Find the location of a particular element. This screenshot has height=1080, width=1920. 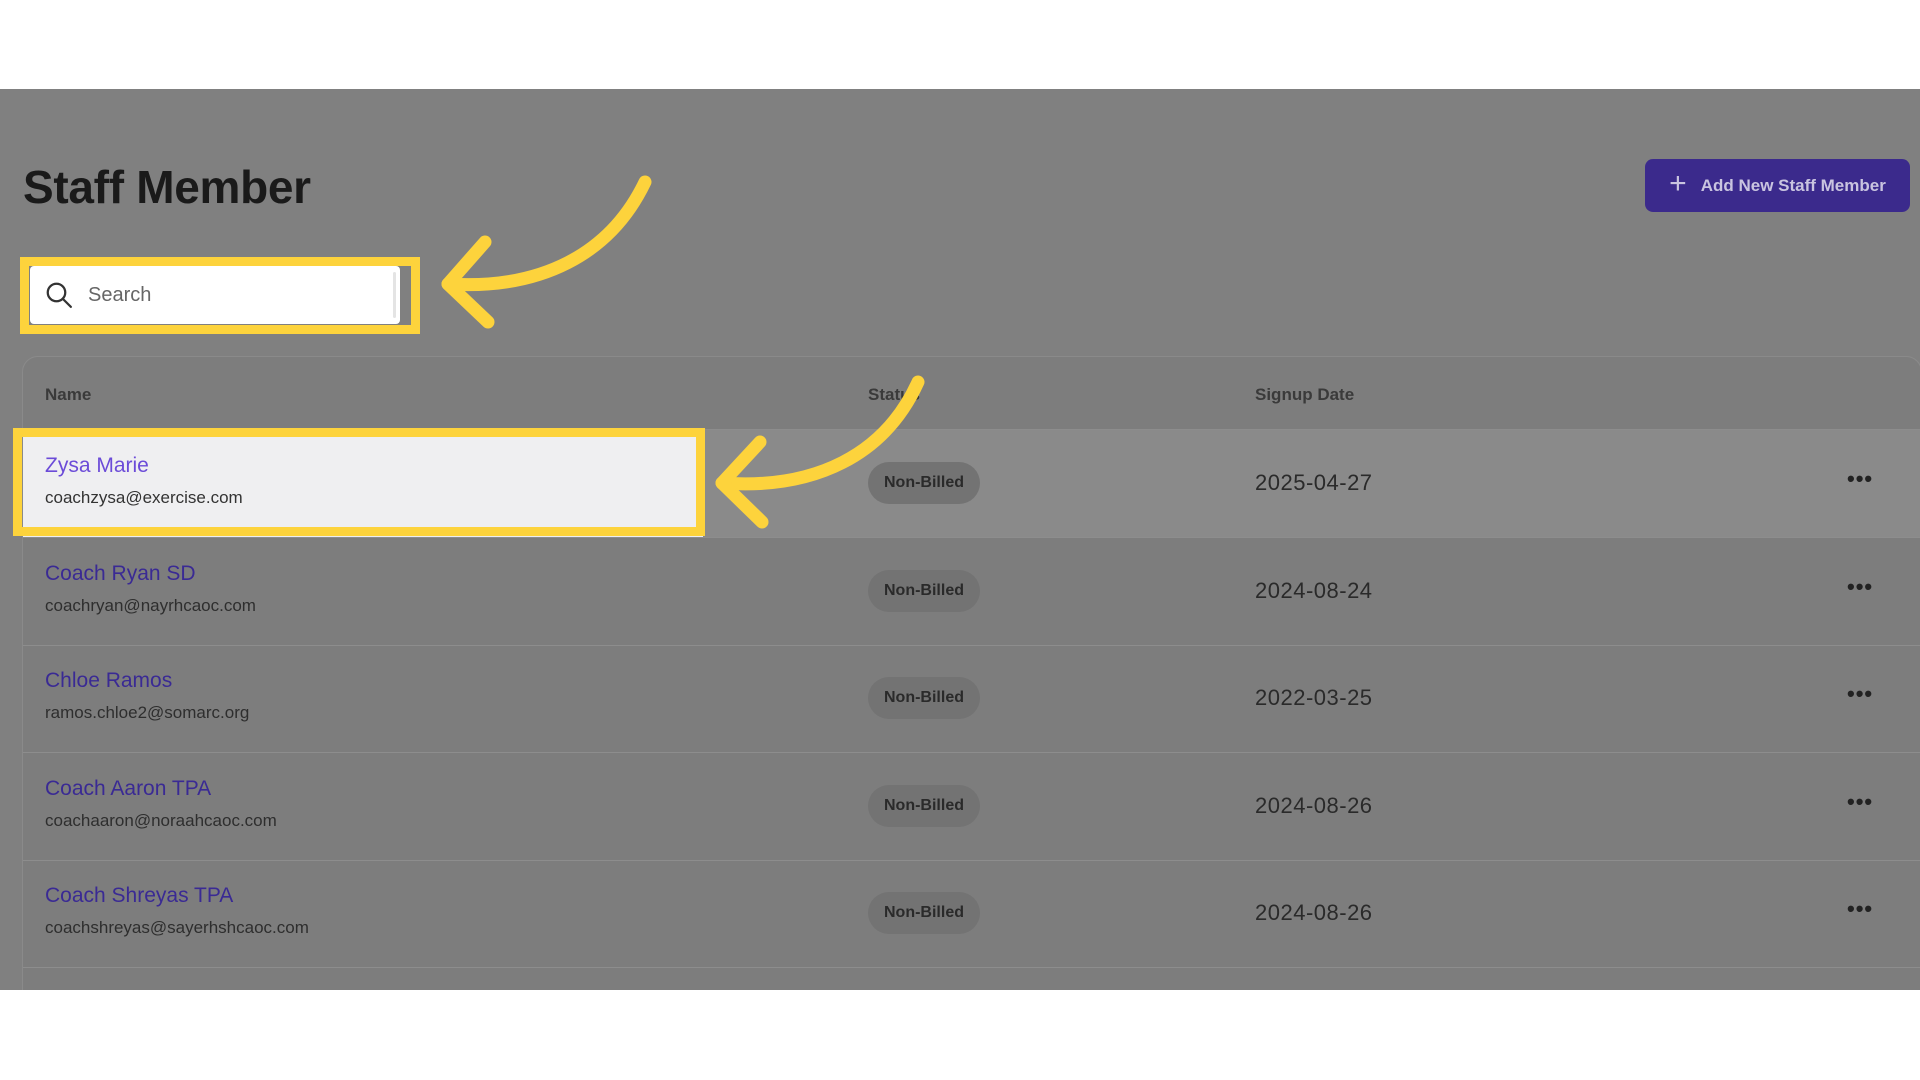

add-button-label: Add New Staff Member is located at coordinates (1793, 185).